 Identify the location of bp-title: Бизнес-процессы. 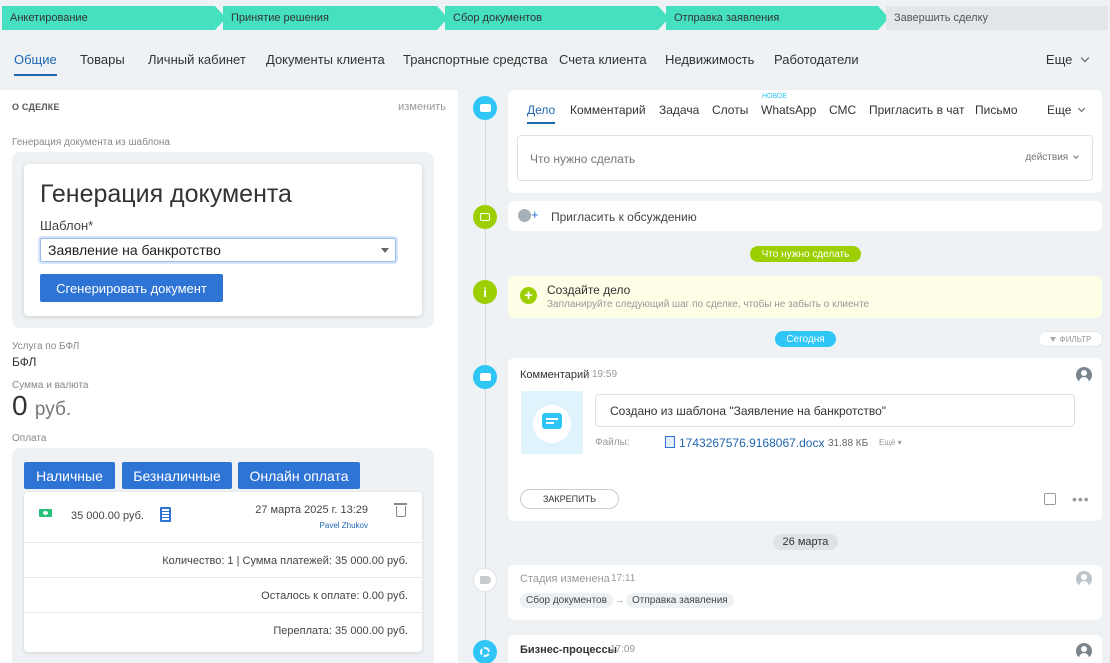
(568, 650).